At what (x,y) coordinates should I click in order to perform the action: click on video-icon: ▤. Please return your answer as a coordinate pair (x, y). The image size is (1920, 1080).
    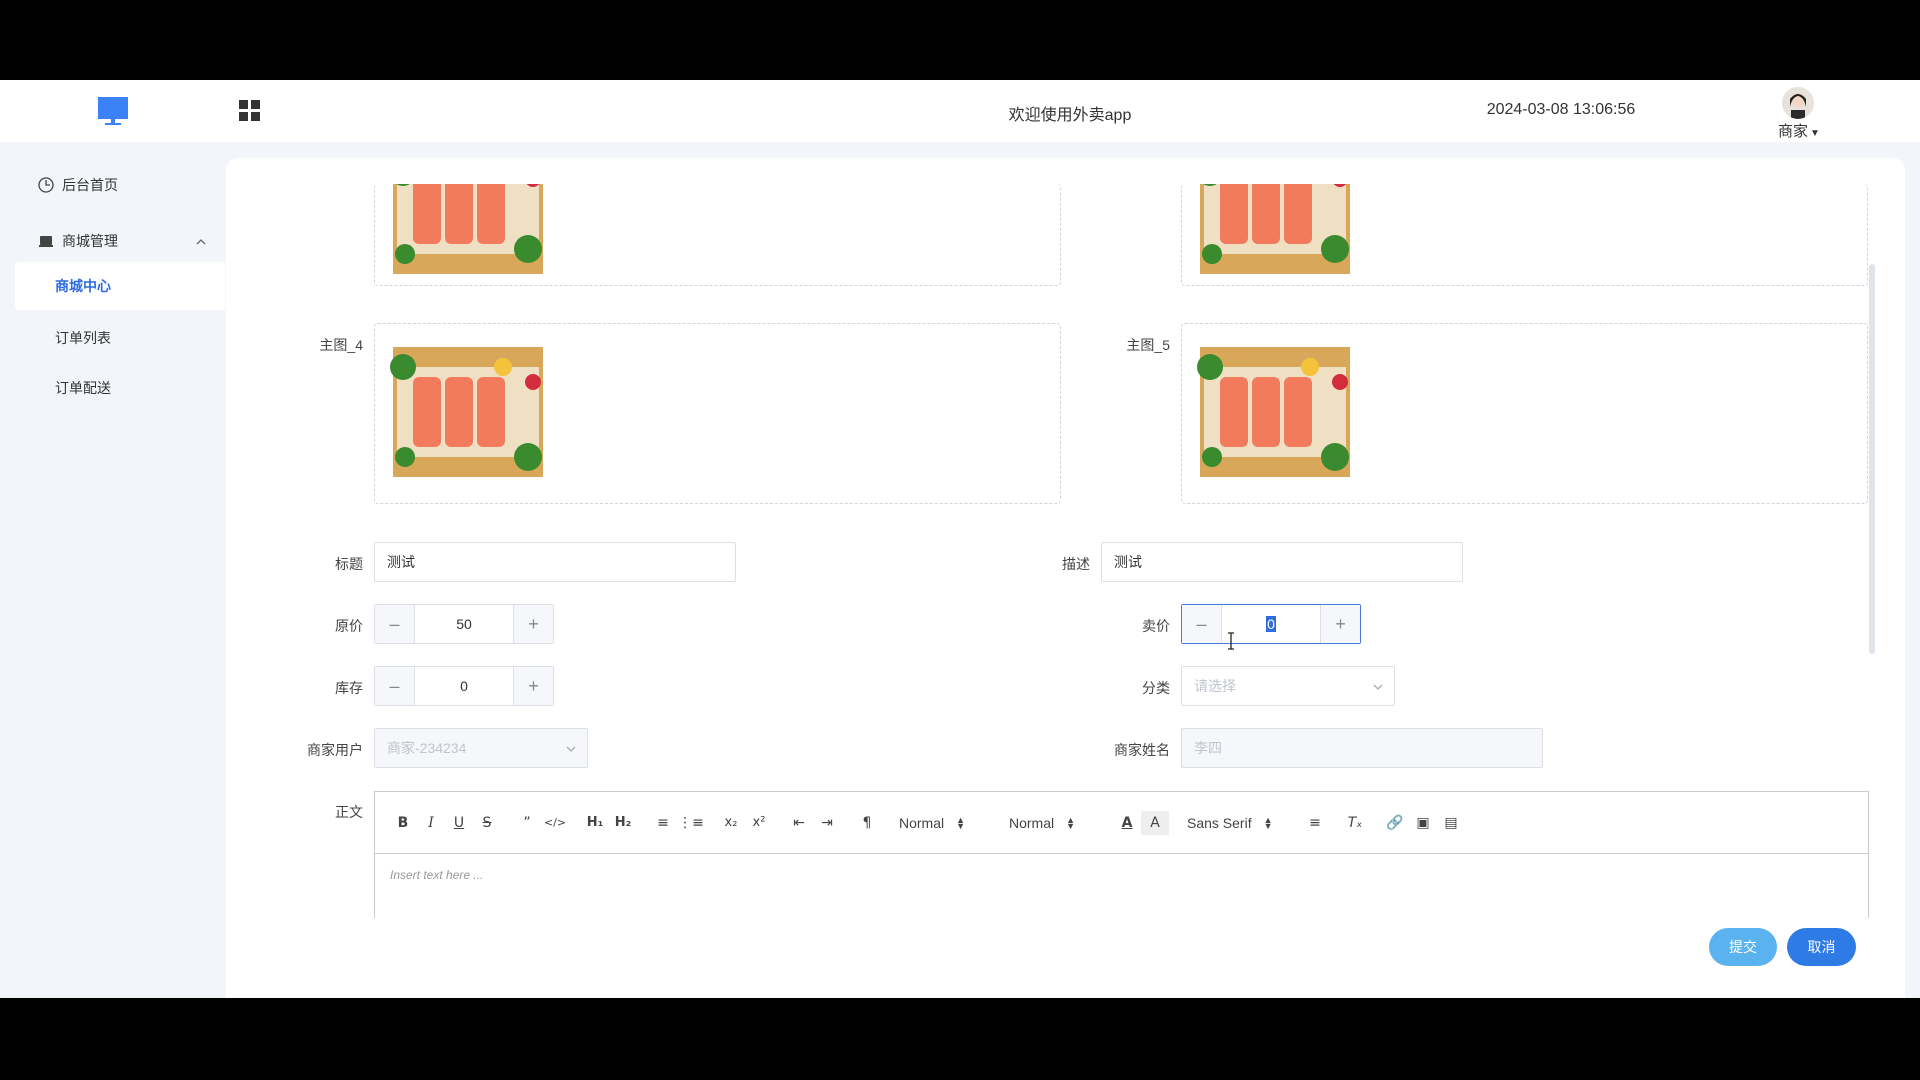
    Looking at the image, I should click on (1451, 823).